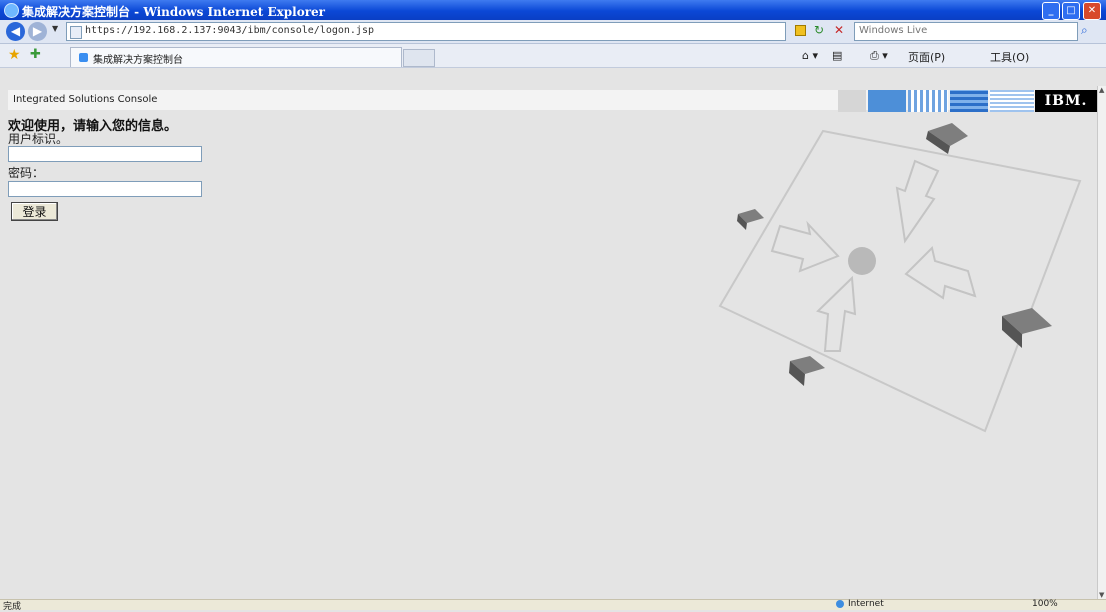  I want to click on tab-console: 集成解决方案控制台, so click(236, 57).